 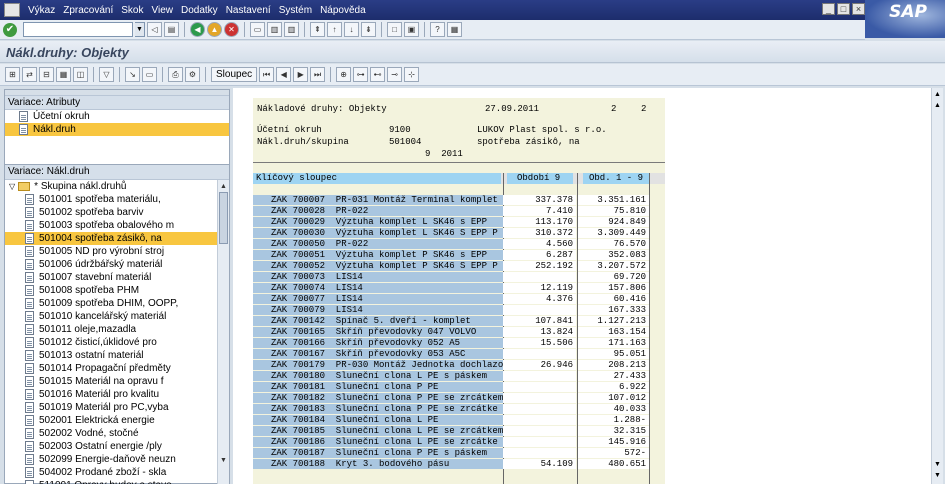 What do you see at coordinates (274, 29) in the screenshot?
I see `find-icon: ▥` at bounding box center [274, 29].